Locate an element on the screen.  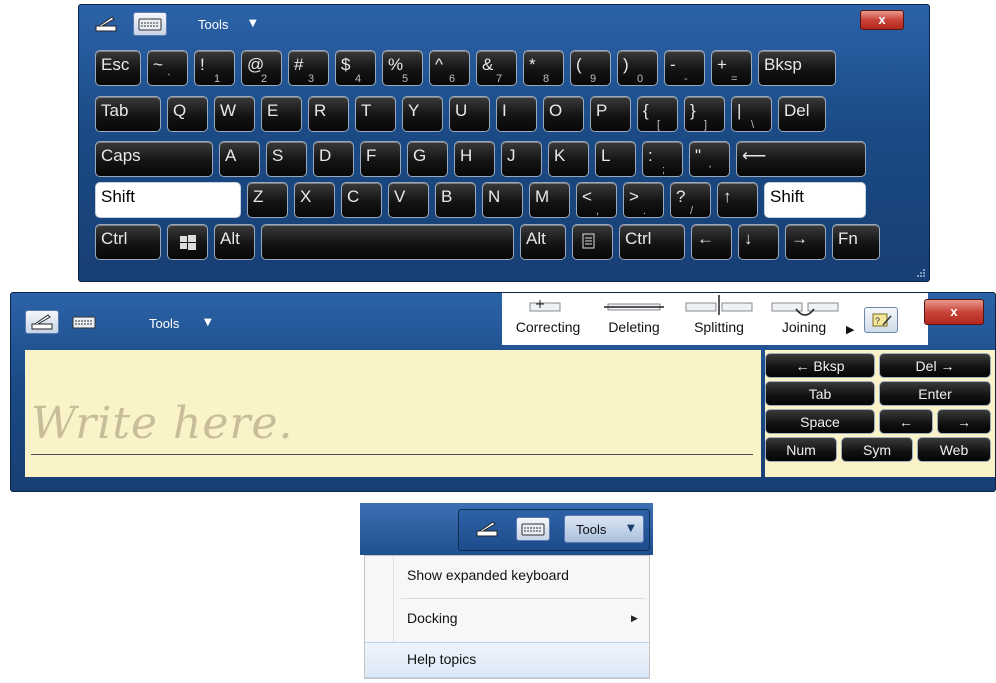
key-w: W is located at coordinates (234, 114).